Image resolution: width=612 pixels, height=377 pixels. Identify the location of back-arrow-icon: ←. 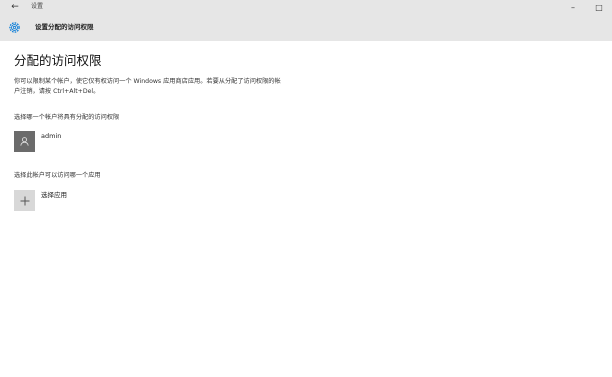
(15, 7).